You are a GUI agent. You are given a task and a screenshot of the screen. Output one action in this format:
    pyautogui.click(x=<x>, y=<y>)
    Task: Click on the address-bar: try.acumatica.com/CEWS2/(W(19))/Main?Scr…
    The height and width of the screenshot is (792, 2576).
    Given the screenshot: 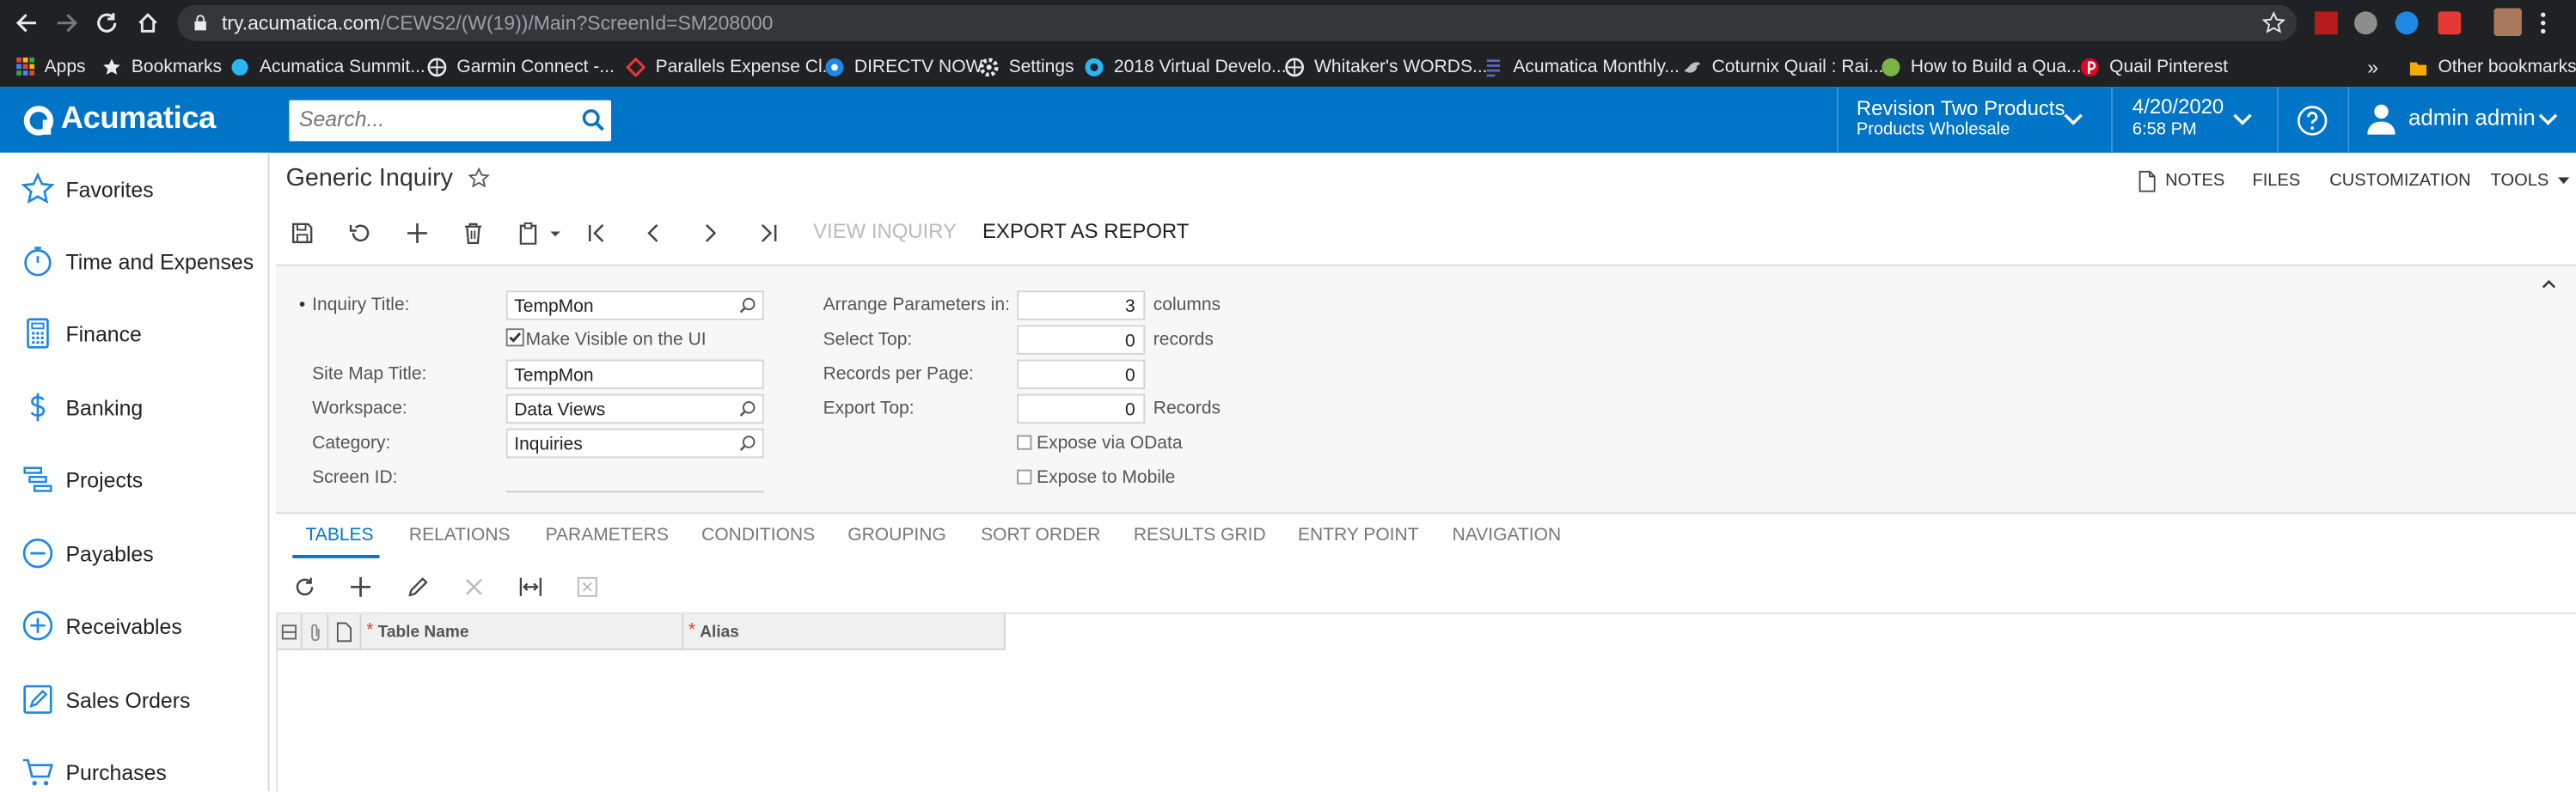 What is the action you would take?
    pyautogui.click(x=1237, y=22)
    